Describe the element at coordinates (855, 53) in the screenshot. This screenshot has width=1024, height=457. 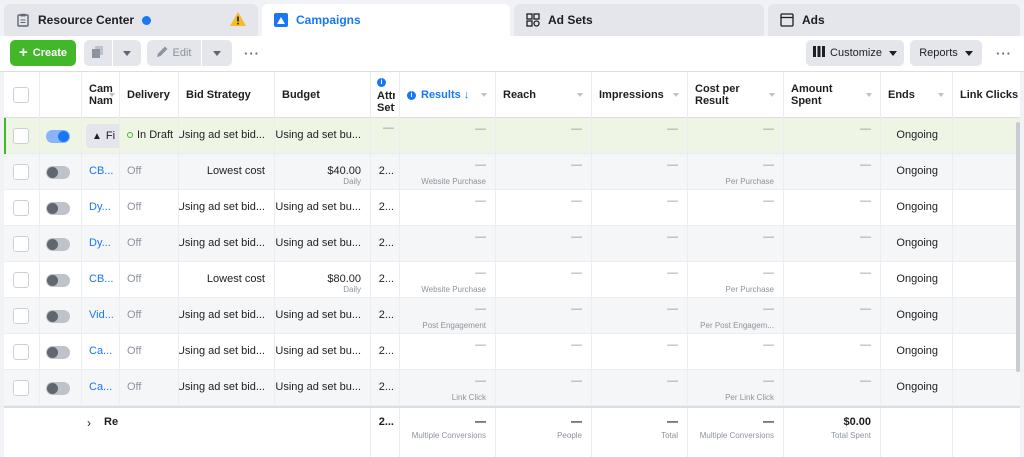
I see `customize-button: Customize` at that location.